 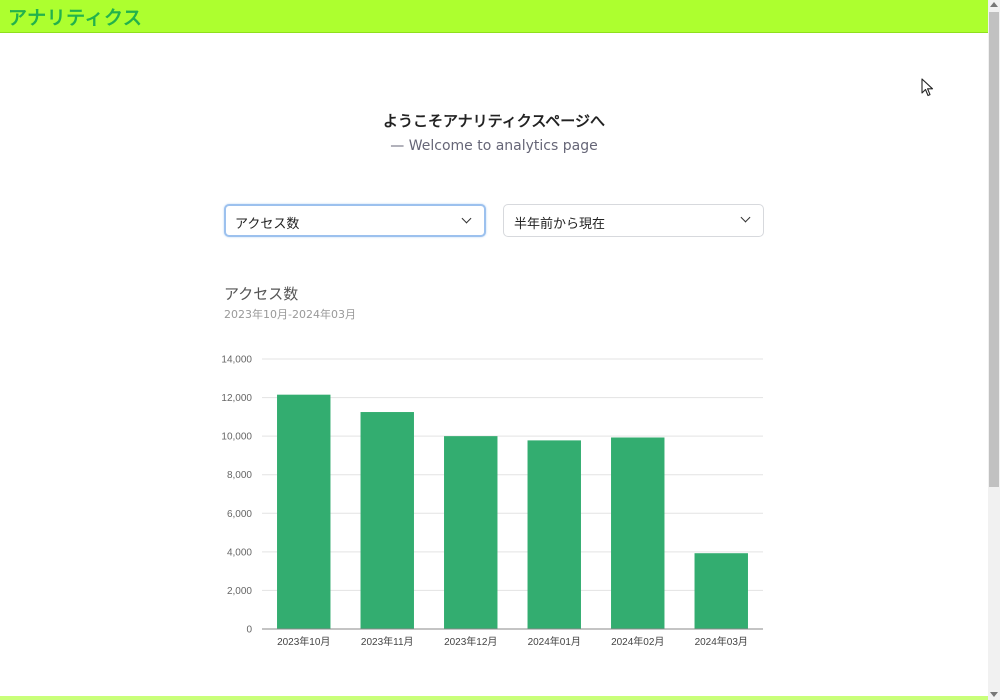 I want to click on y-tick-label: 14,000, so click(x=236, y=360).